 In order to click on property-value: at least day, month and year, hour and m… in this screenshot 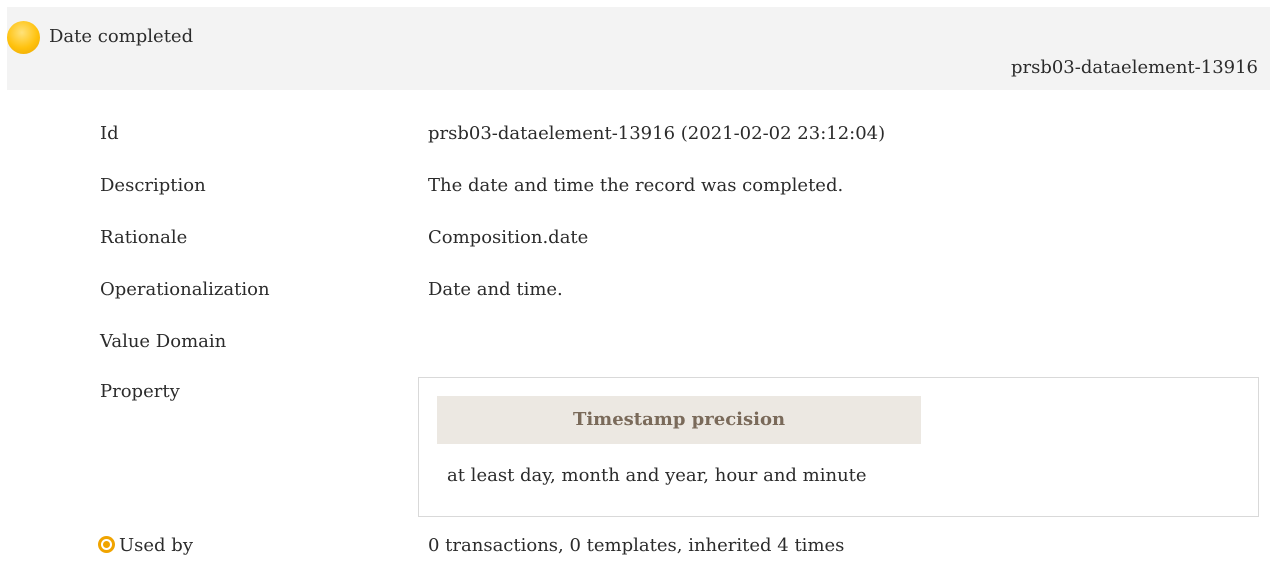, I will do `click(657, 475)`.